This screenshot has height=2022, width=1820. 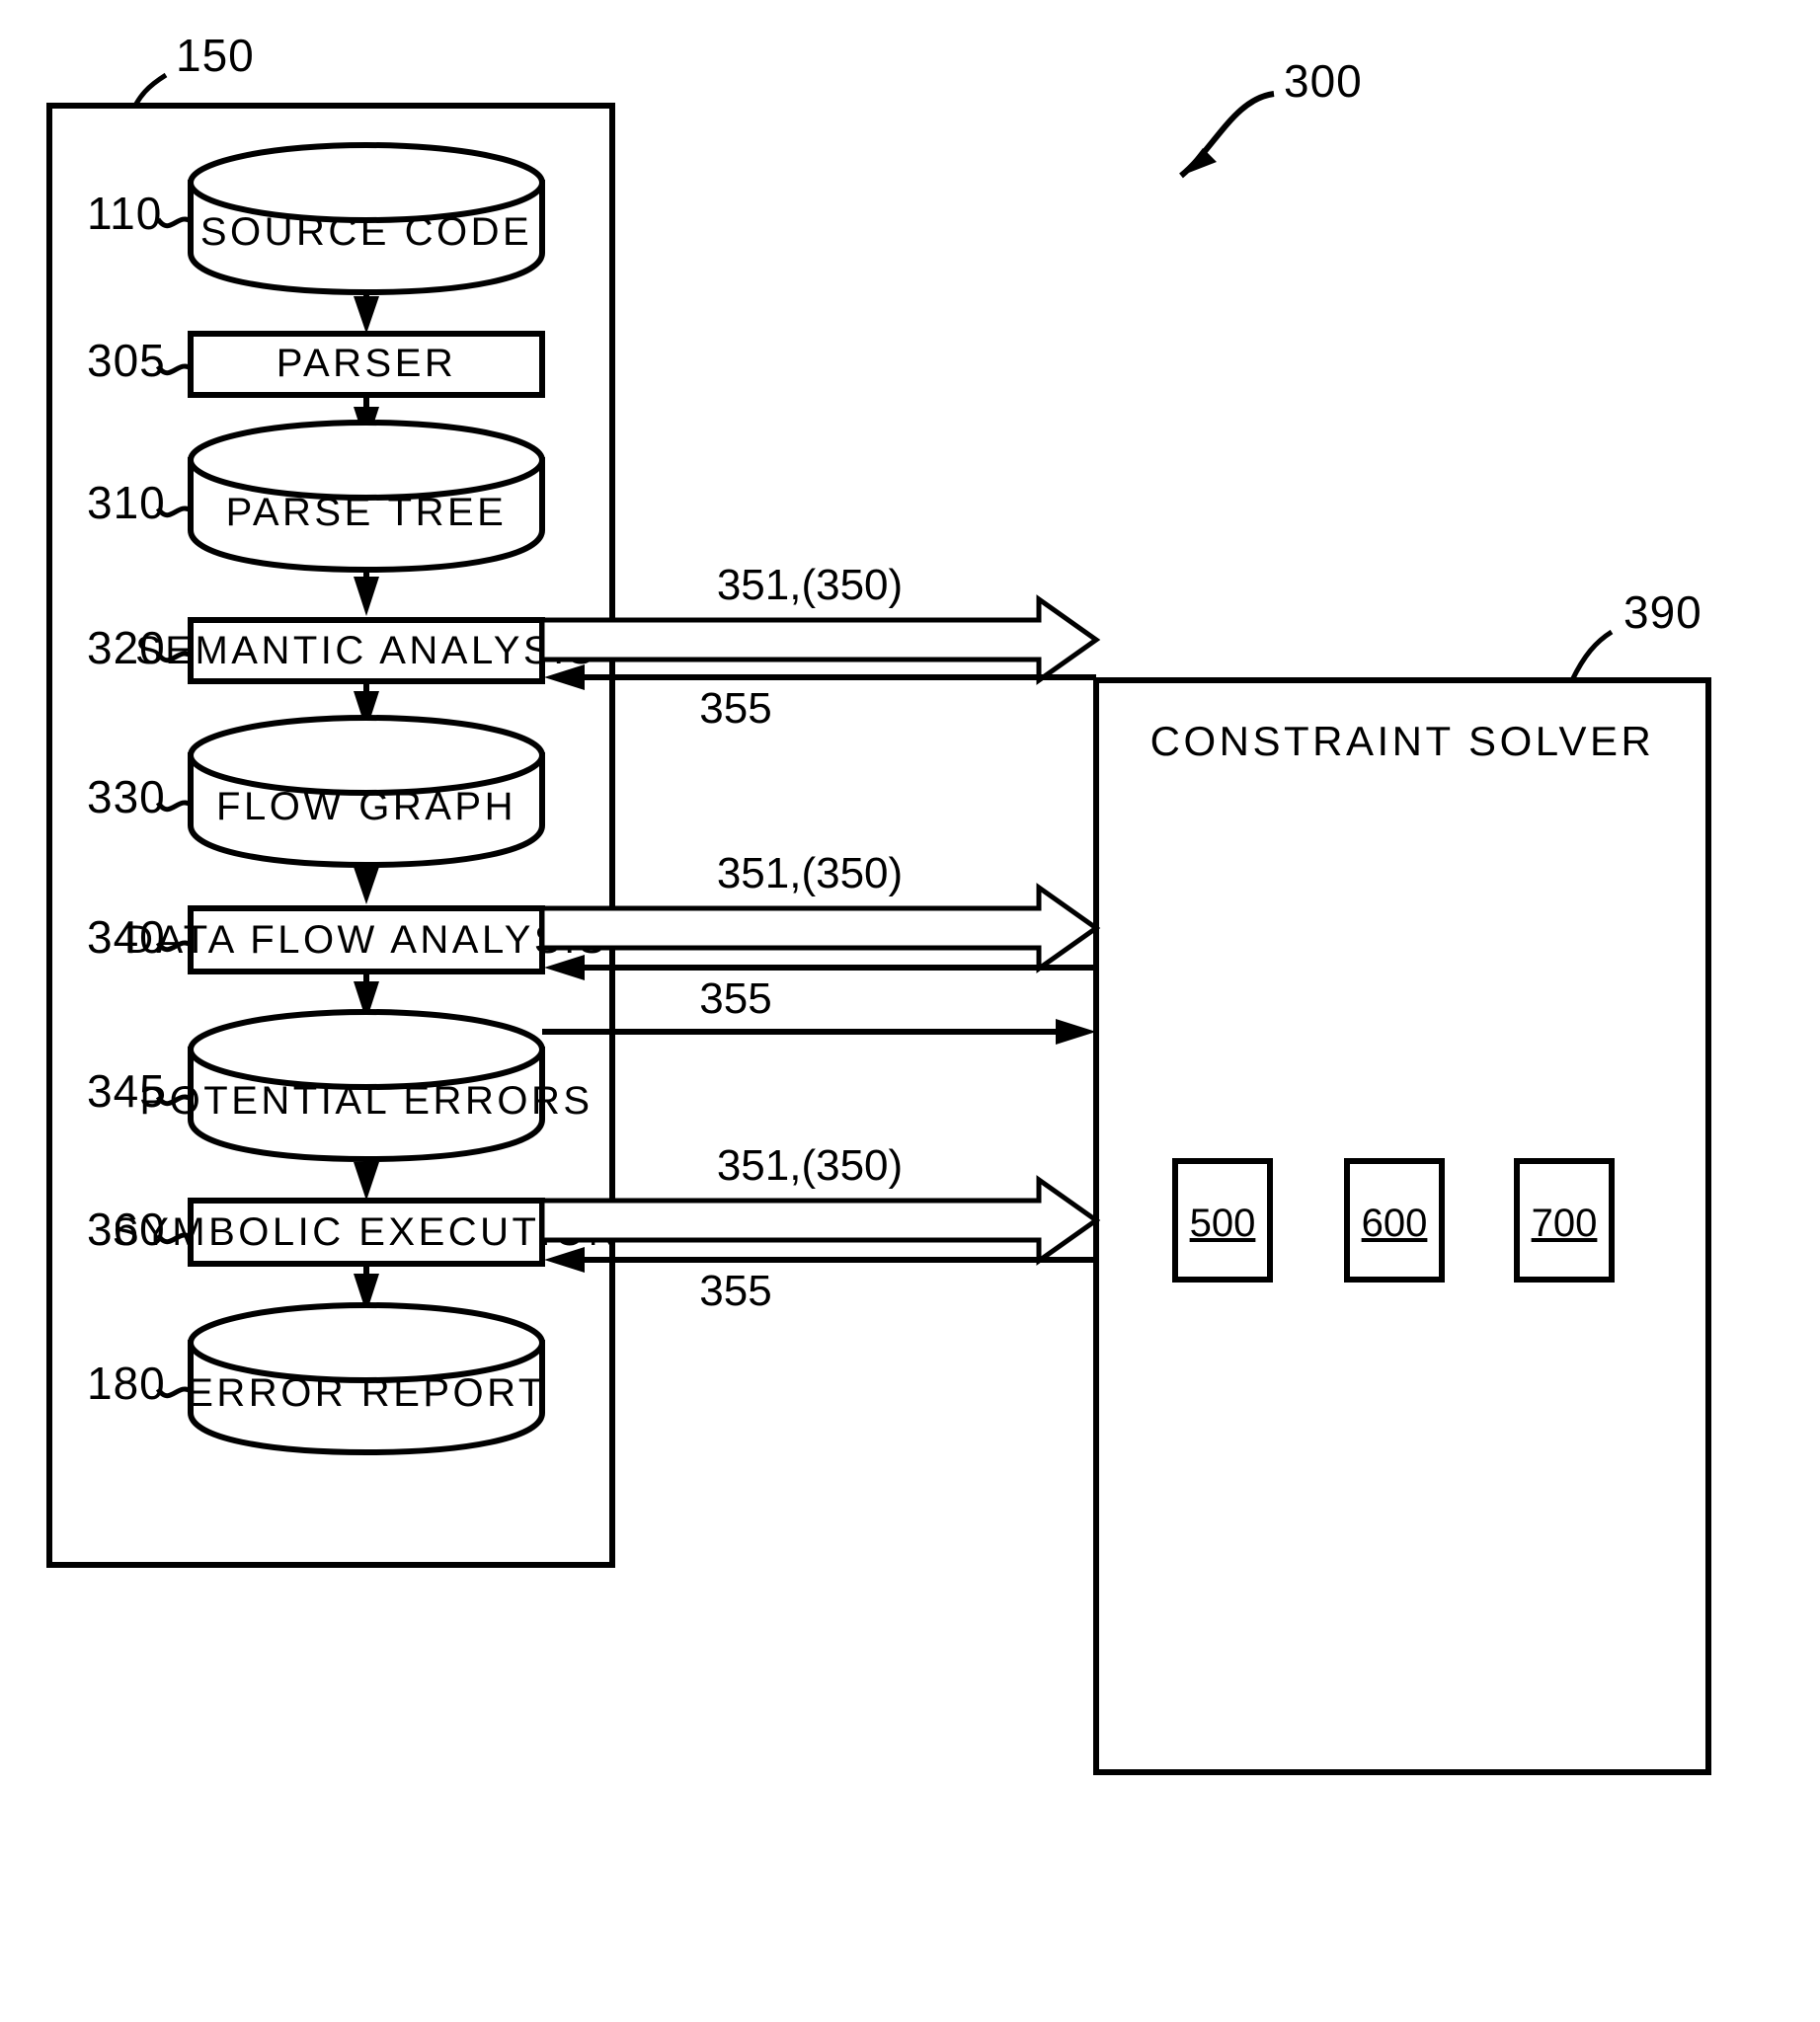 I want to click on solver-chip-600-label: 600, so click(x=1395, y=1223).